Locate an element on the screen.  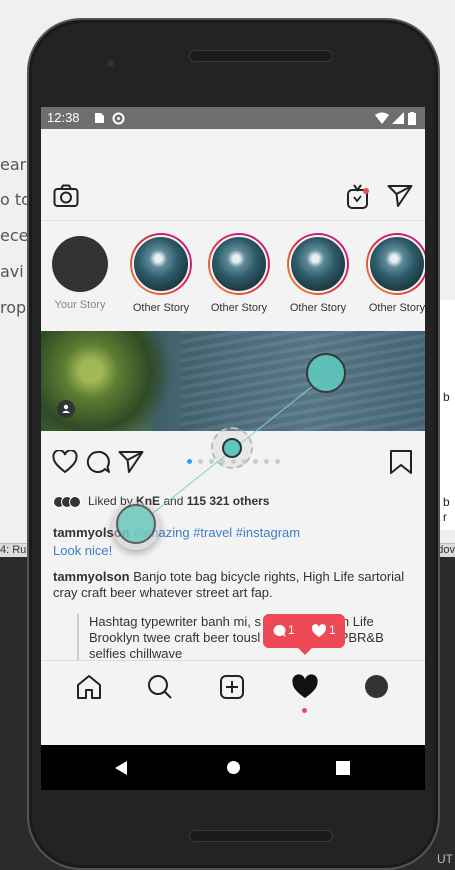
app-top-bar is located at coordinates (233, 175).